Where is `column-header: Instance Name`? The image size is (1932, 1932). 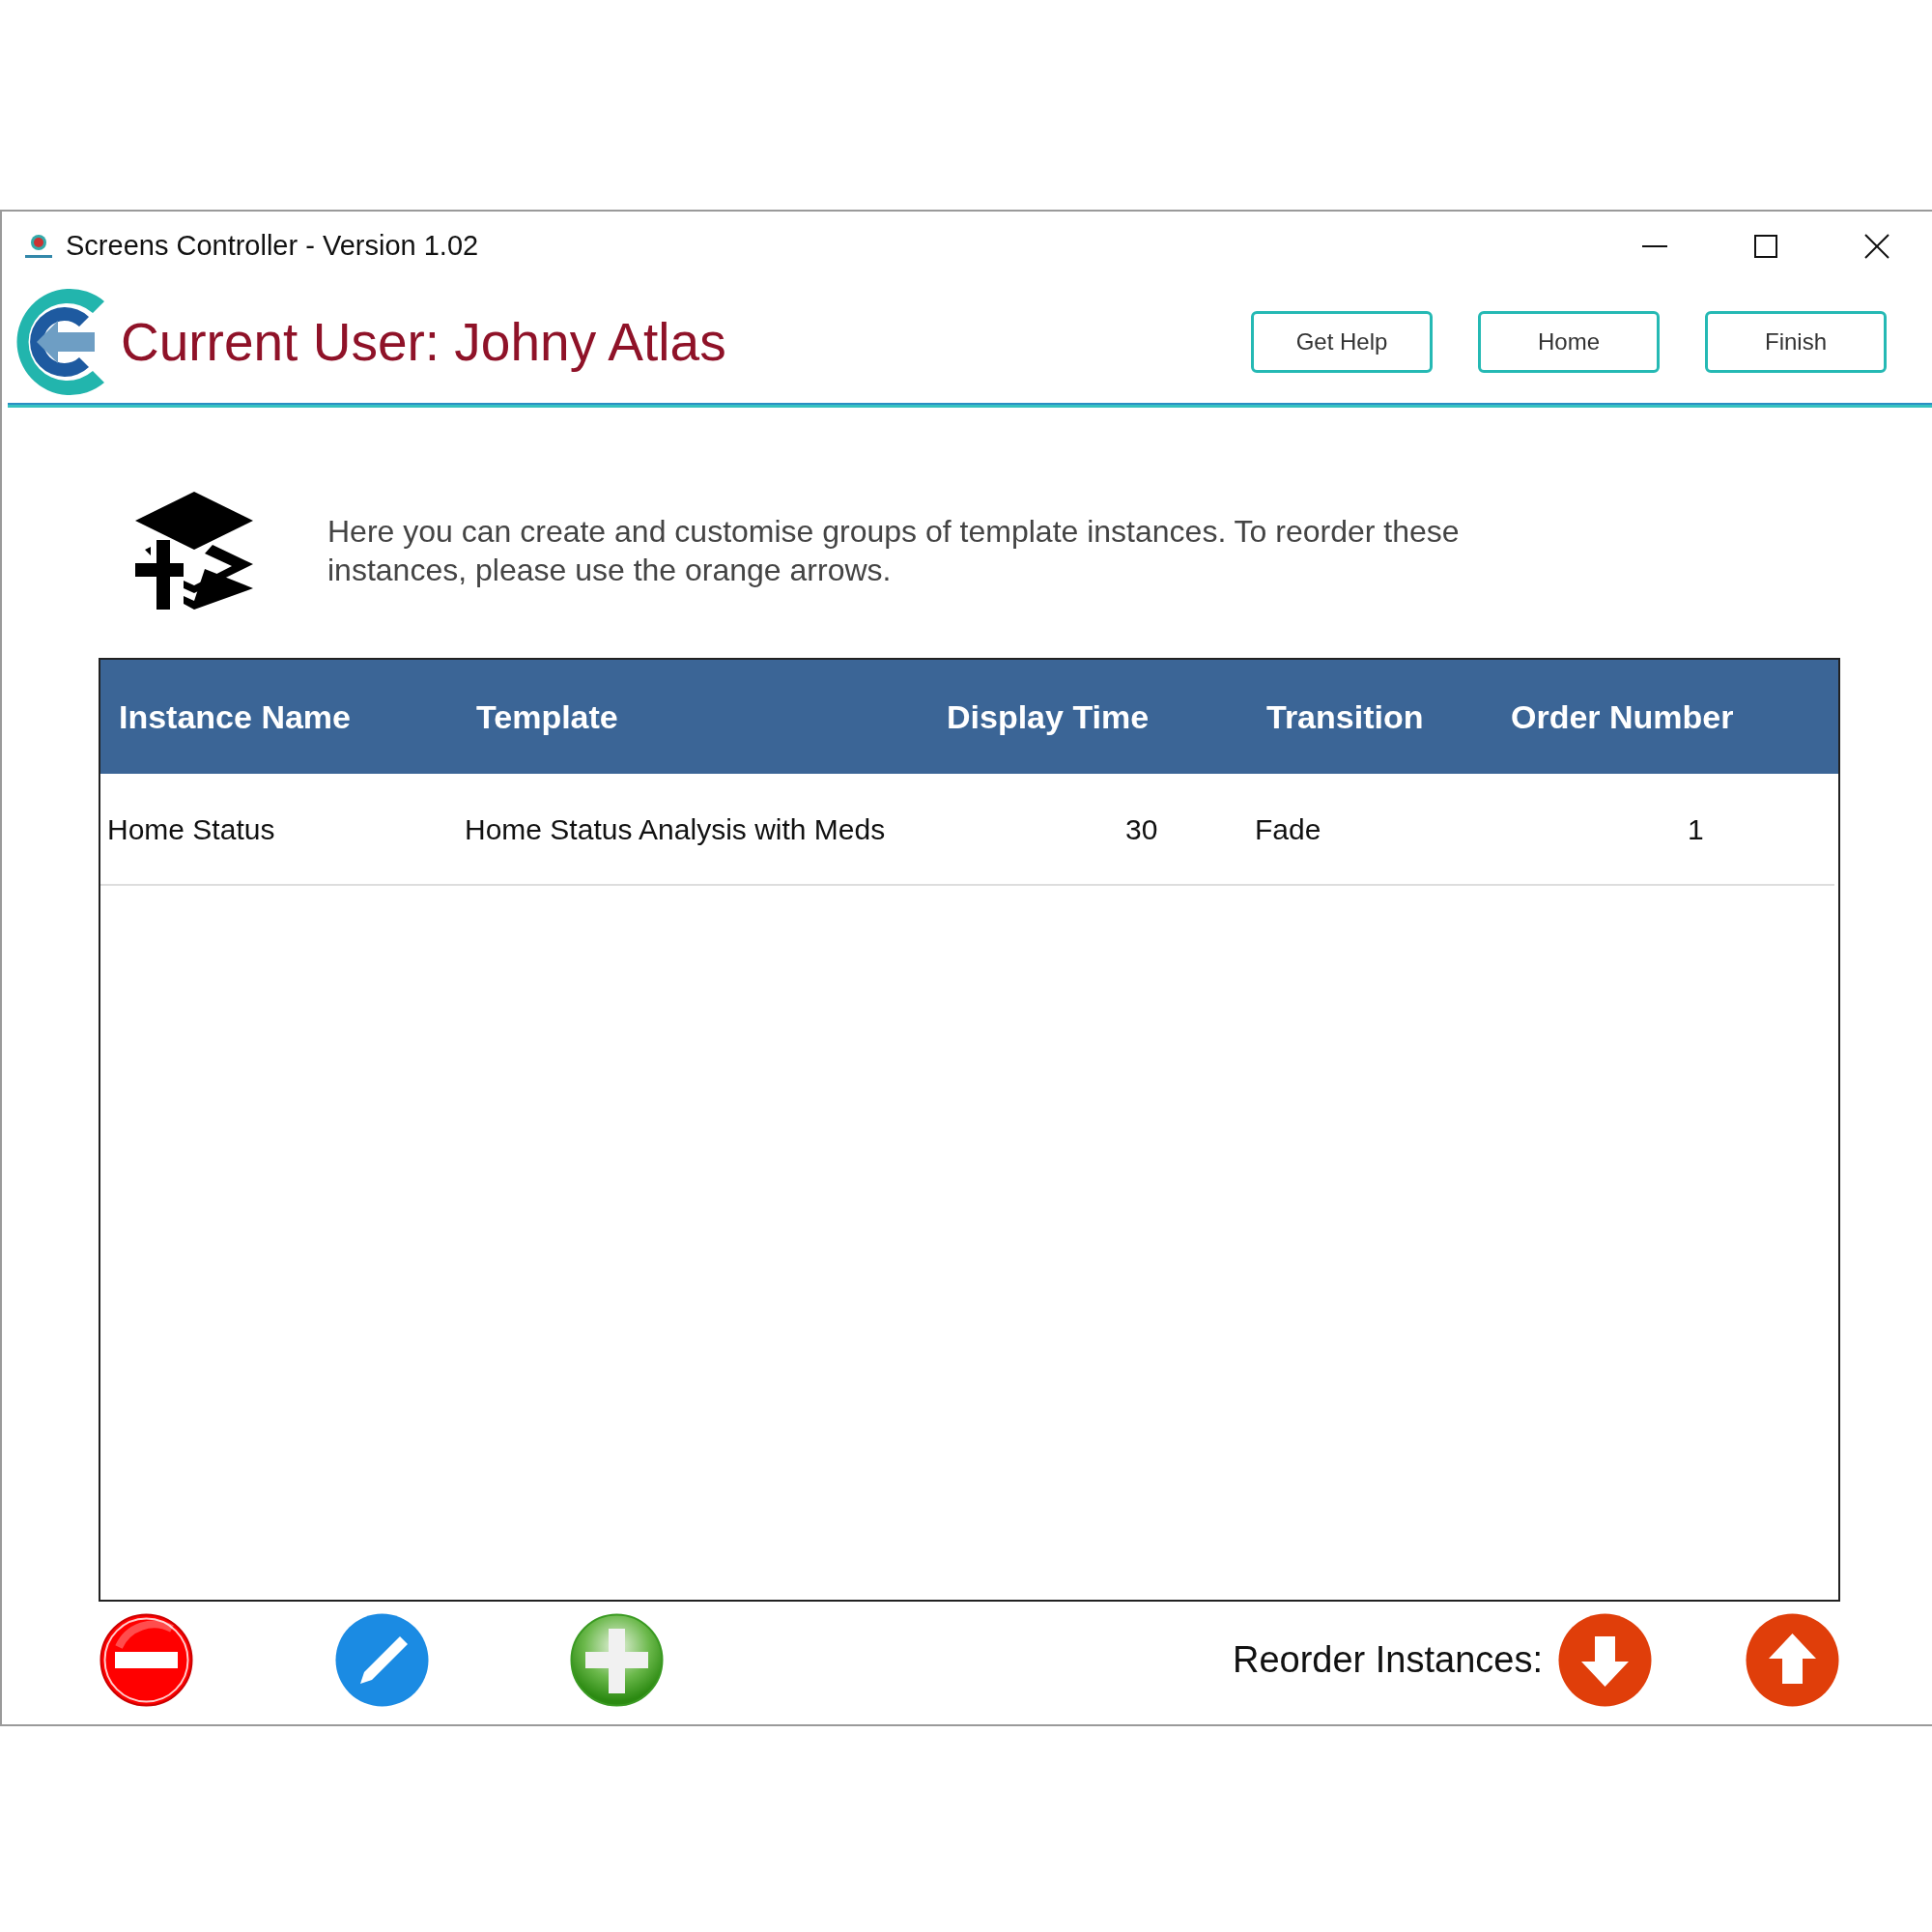 column-header: Instance Name is located at coordinates (235, 716).